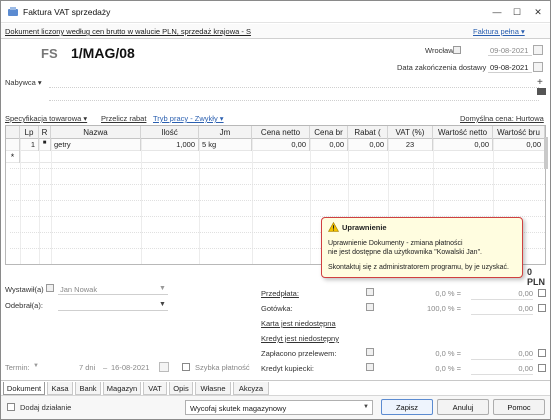  I want to click on default-price-link: Domyślna cena: Hurtowa, so click(502, 118).